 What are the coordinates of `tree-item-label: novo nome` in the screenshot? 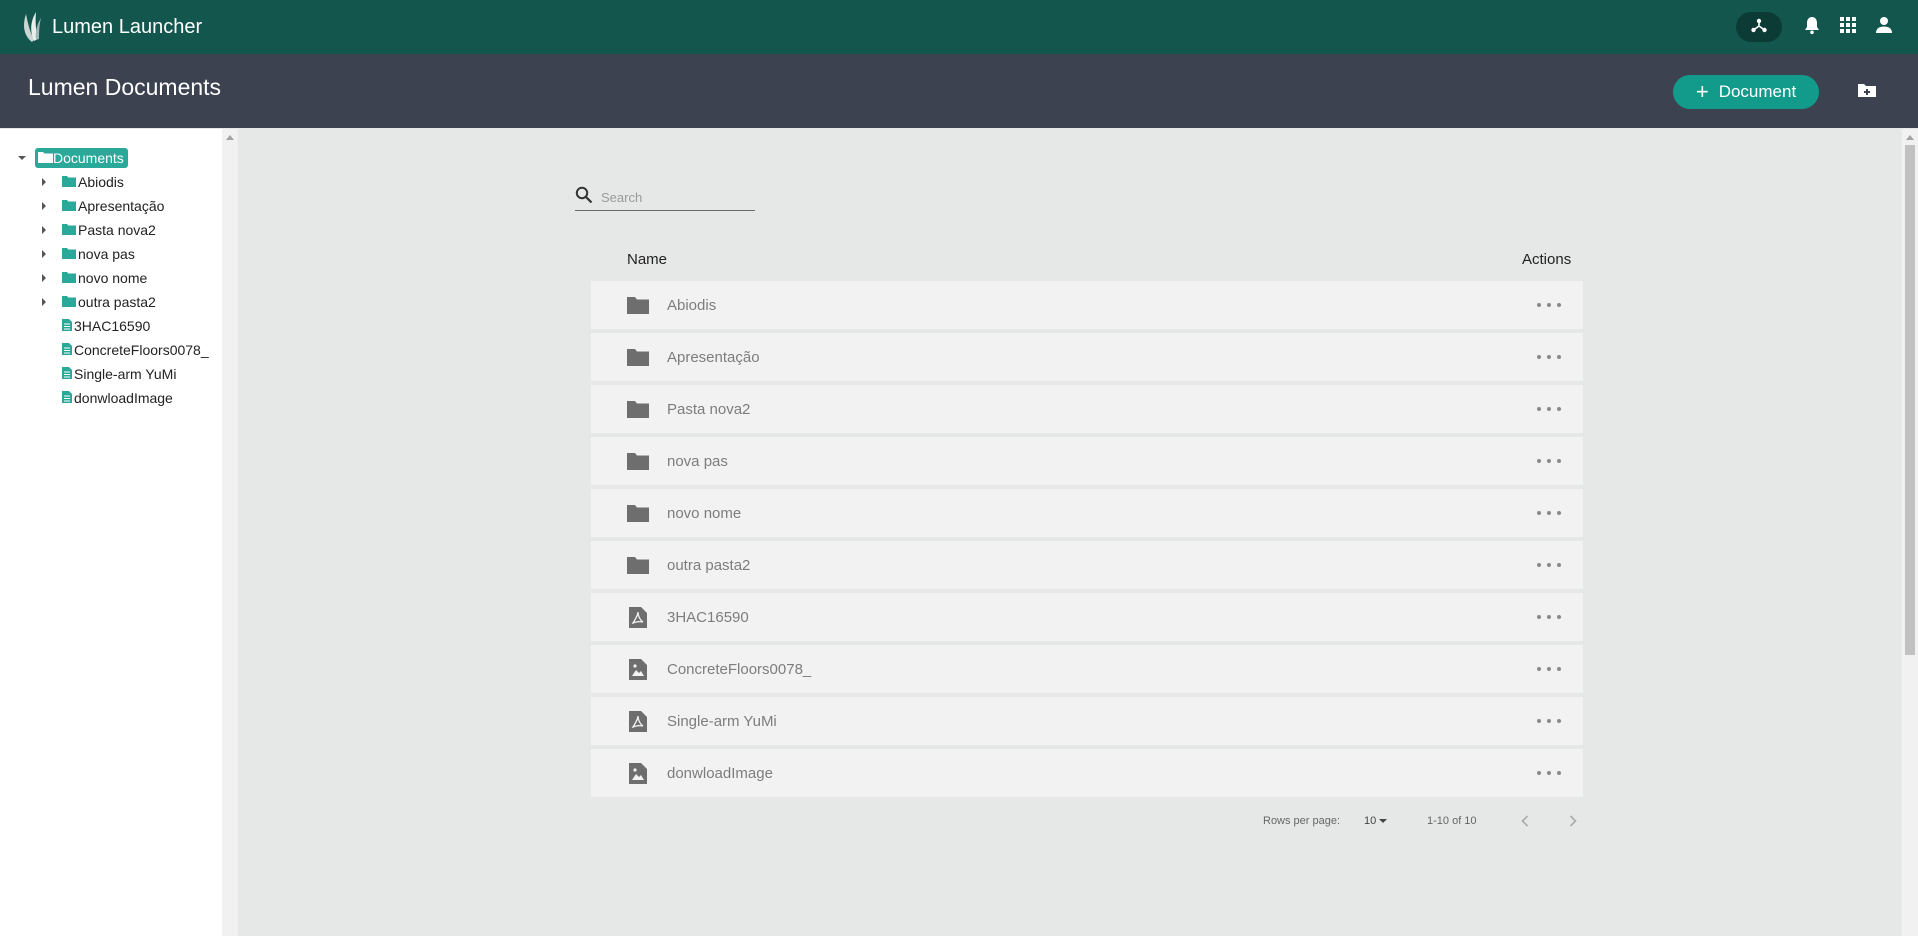 It's located at (113, 278).